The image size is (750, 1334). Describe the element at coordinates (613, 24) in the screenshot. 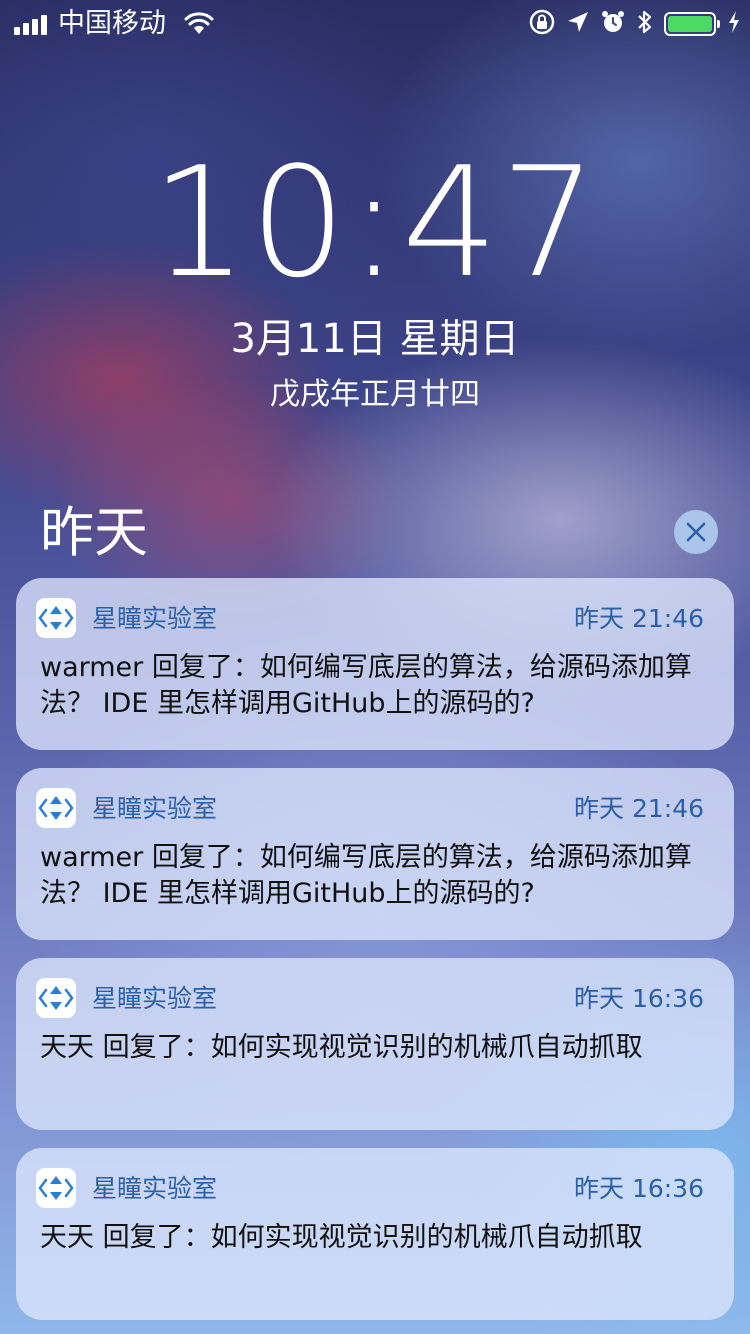

I see `alarm-icon` at that location.